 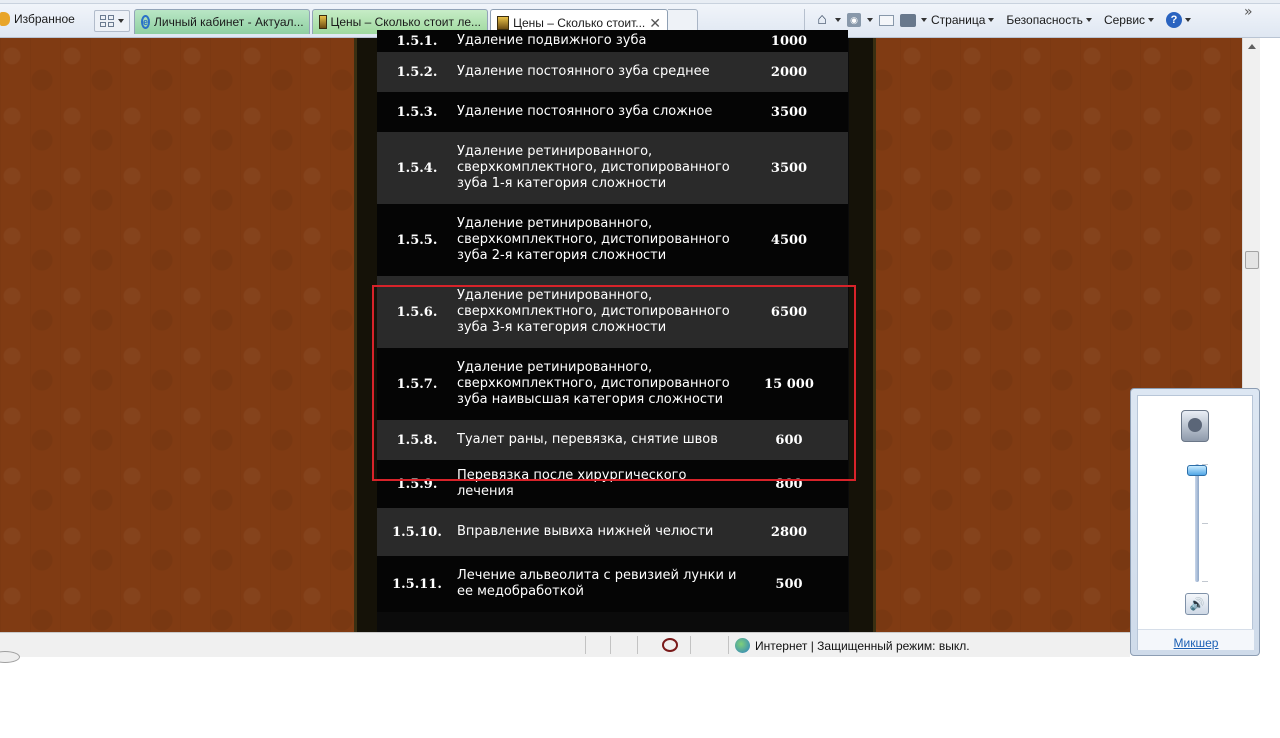 What do you see at coordinates (655, 23) in the screenshot?
I see `close-tab-icon: ✕` at bounding box center [655, 23].